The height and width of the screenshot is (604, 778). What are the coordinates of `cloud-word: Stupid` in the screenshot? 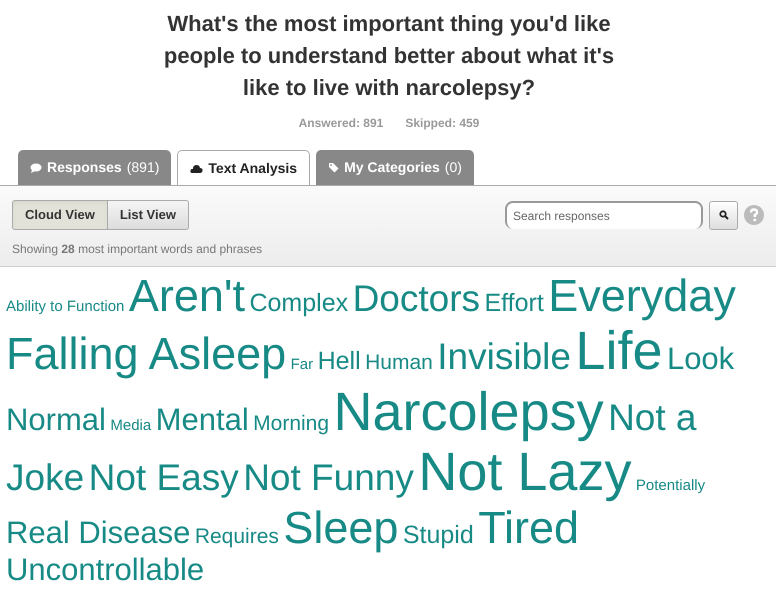 It's located at (438, 534).